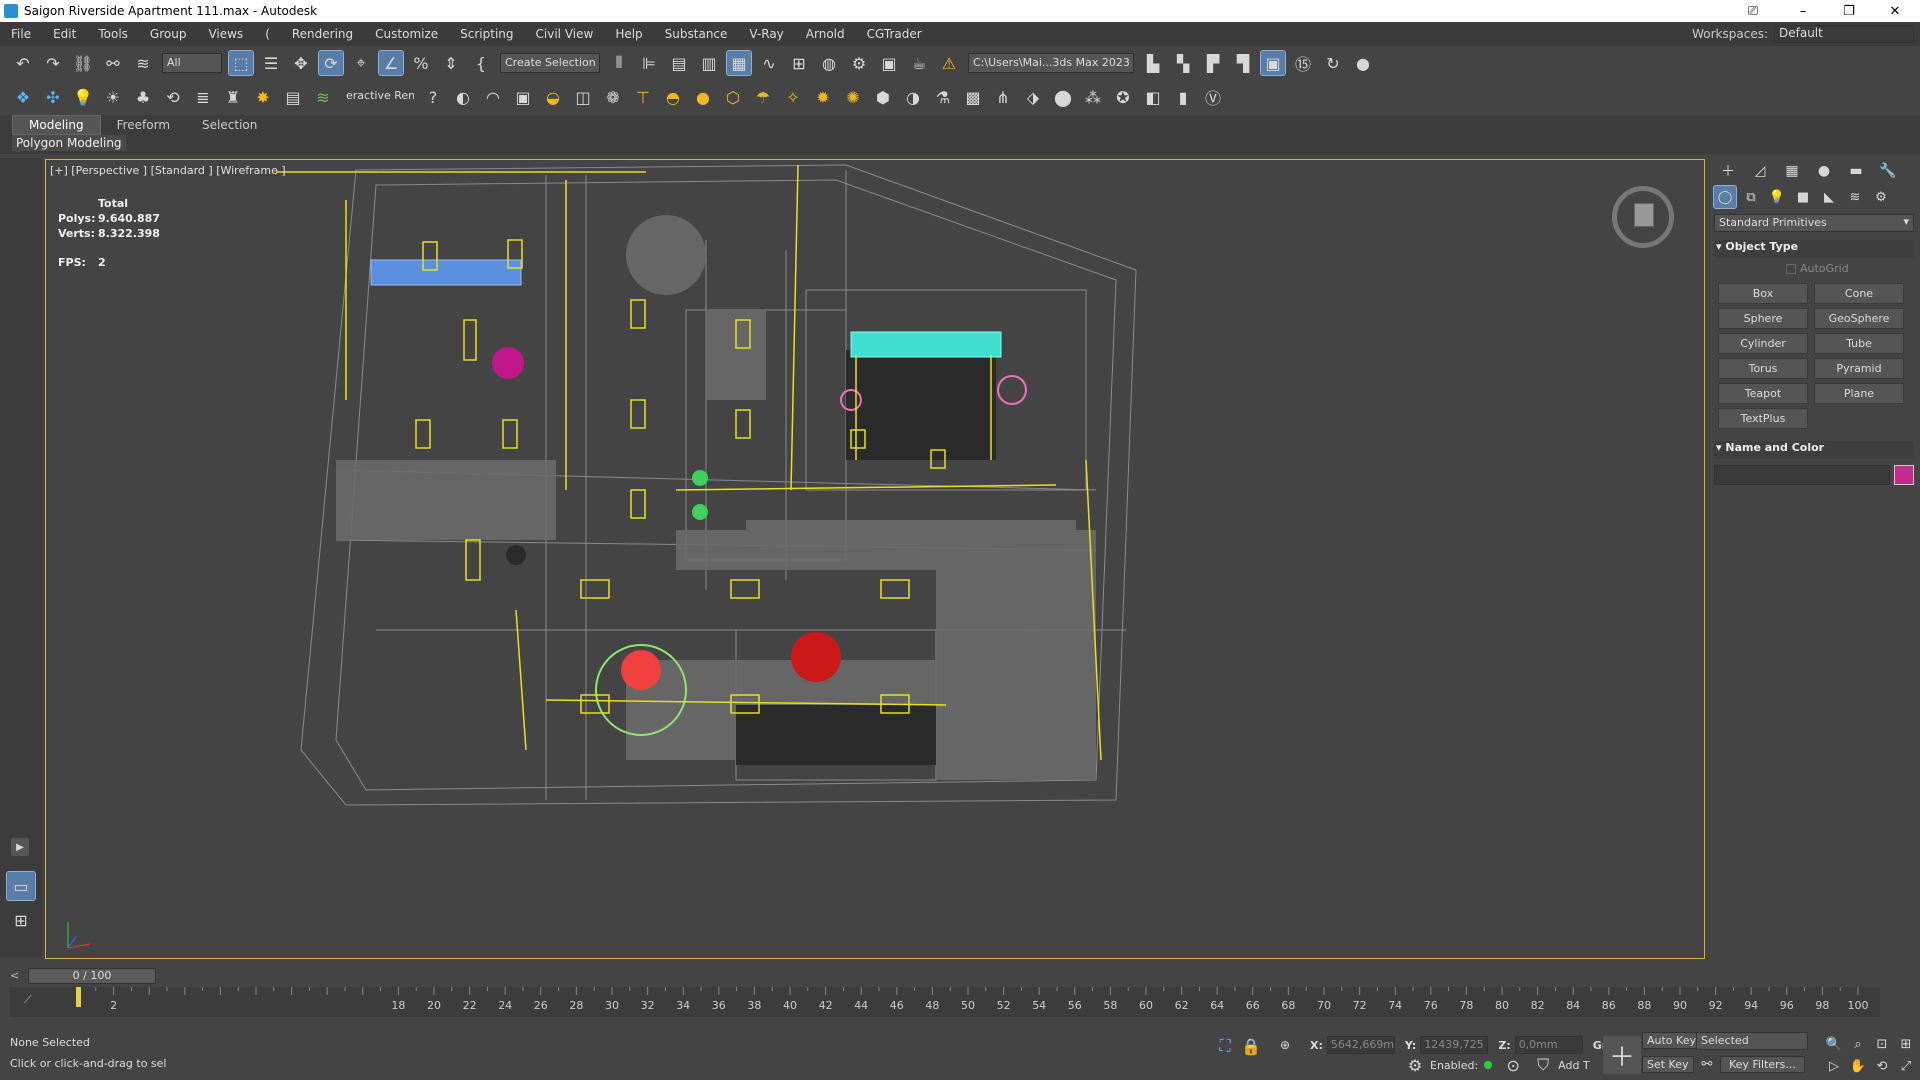  I want to click on vray-decal-icon: ⬗, so click(1033, 97).